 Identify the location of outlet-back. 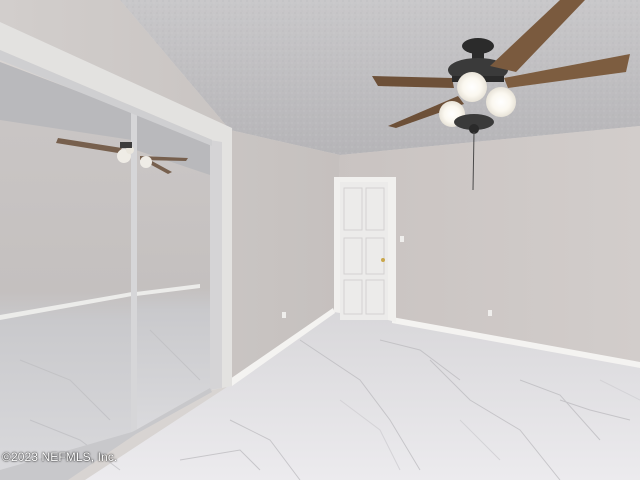
(490, 313).